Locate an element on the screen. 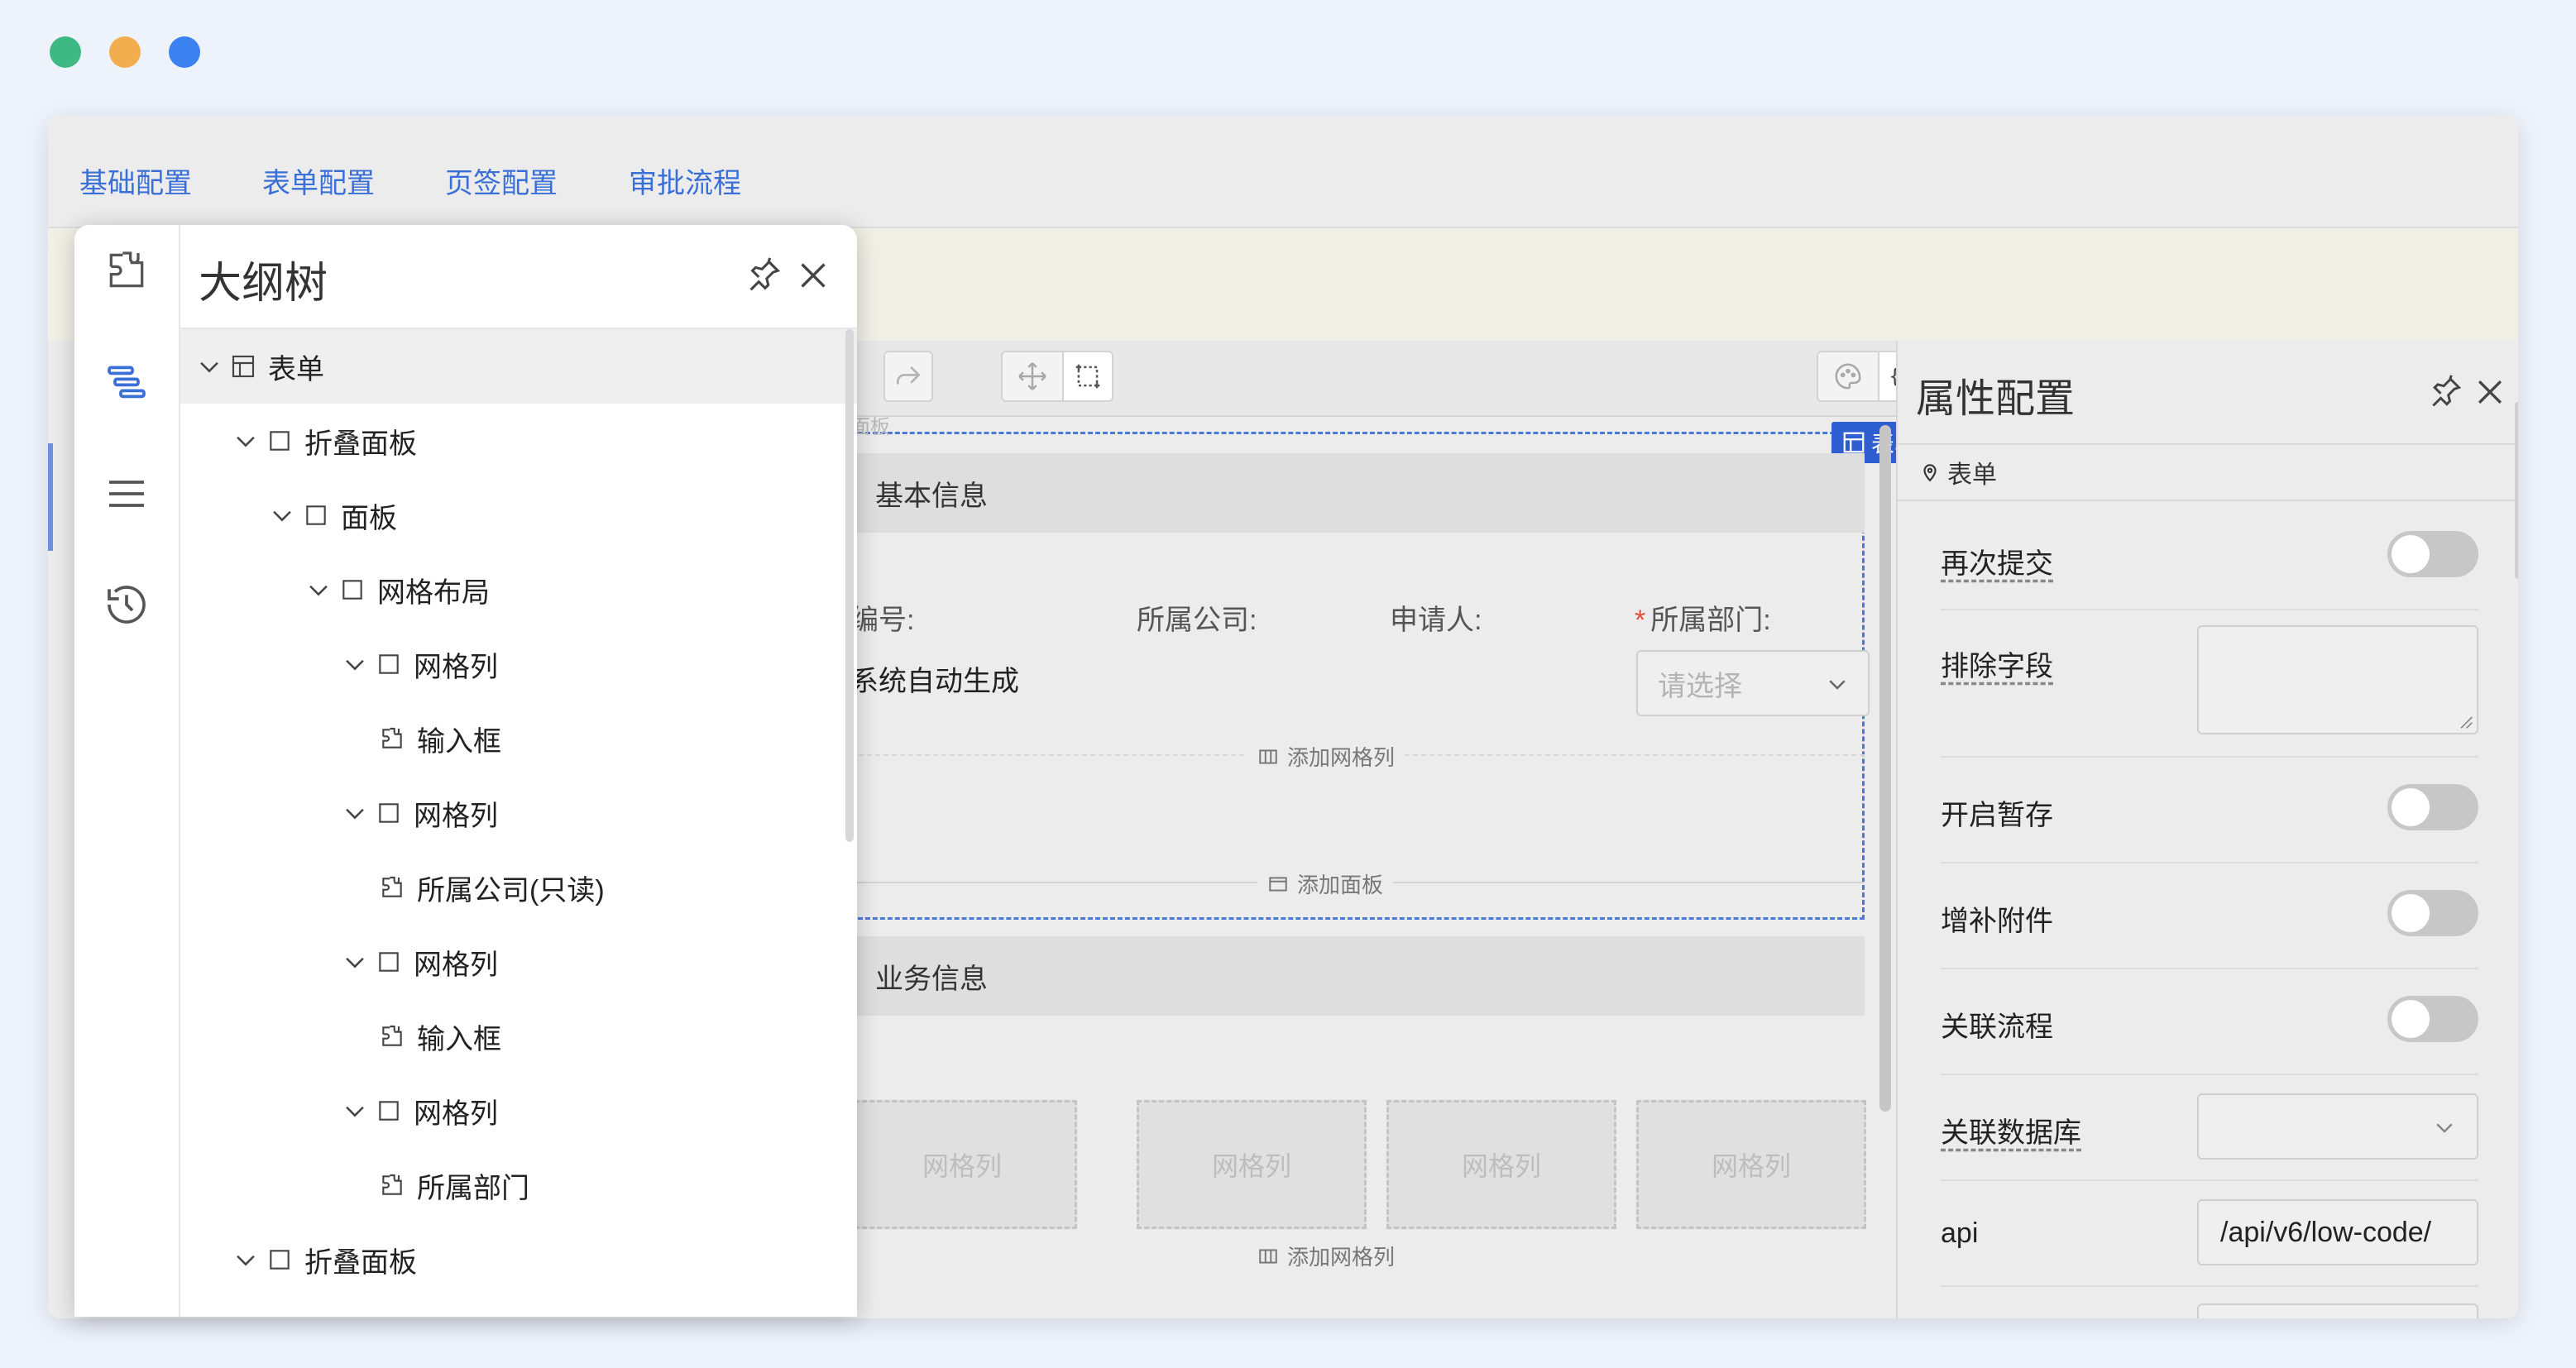 Image resolution: width=2576 pixels, height=1368 pixels. prop-draft-toggle is located at coordinates (2433, 807).